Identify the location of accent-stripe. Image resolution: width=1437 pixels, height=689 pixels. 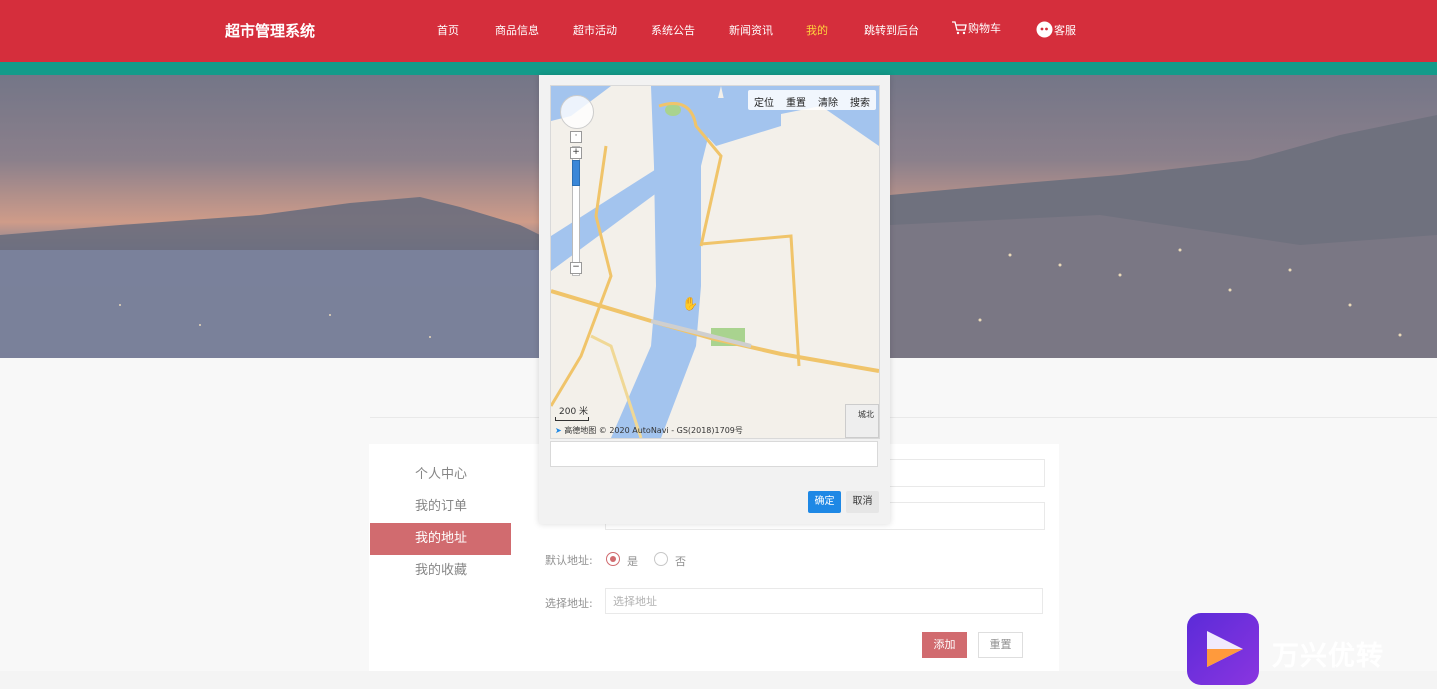
(718, 68).